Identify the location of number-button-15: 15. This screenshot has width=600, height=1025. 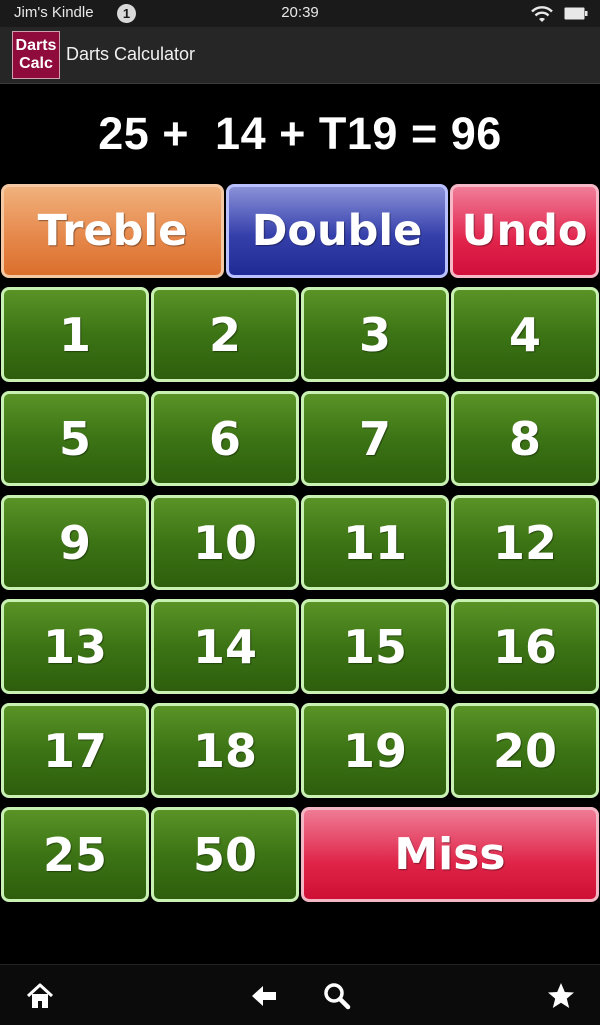
(375, 646).